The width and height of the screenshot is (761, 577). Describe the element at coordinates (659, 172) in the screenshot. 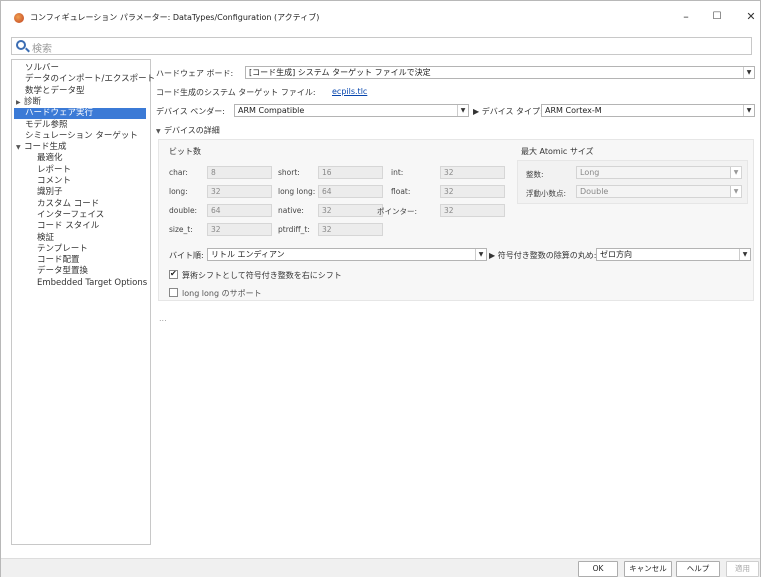

I see `atomic-int-select: Long ▼` at that location.